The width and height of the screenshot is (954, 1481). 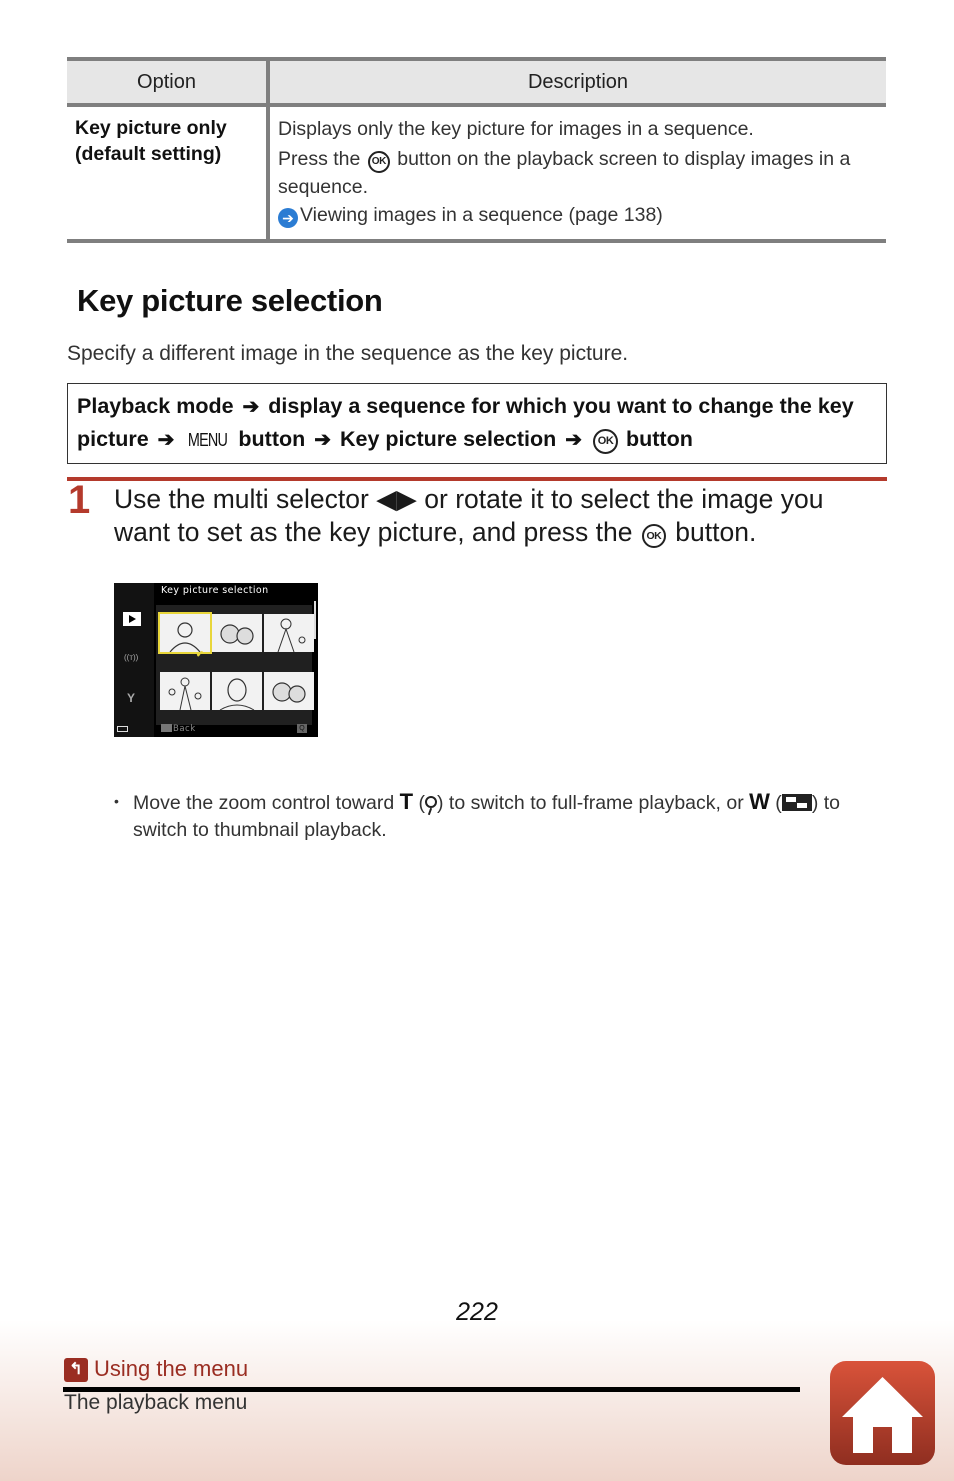 I want to click on selected-check-icon: ✔, so click(x=200, y=654).